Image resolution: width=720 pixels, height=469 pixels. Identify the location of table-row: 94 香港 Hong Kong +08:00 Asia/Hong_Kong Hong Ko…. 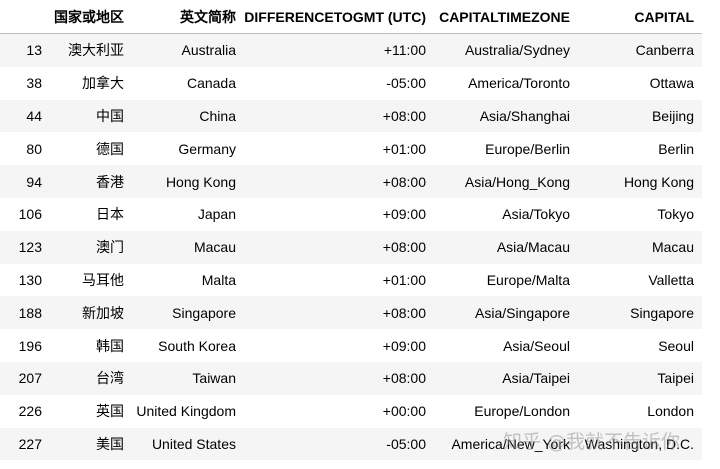
(351, 181).